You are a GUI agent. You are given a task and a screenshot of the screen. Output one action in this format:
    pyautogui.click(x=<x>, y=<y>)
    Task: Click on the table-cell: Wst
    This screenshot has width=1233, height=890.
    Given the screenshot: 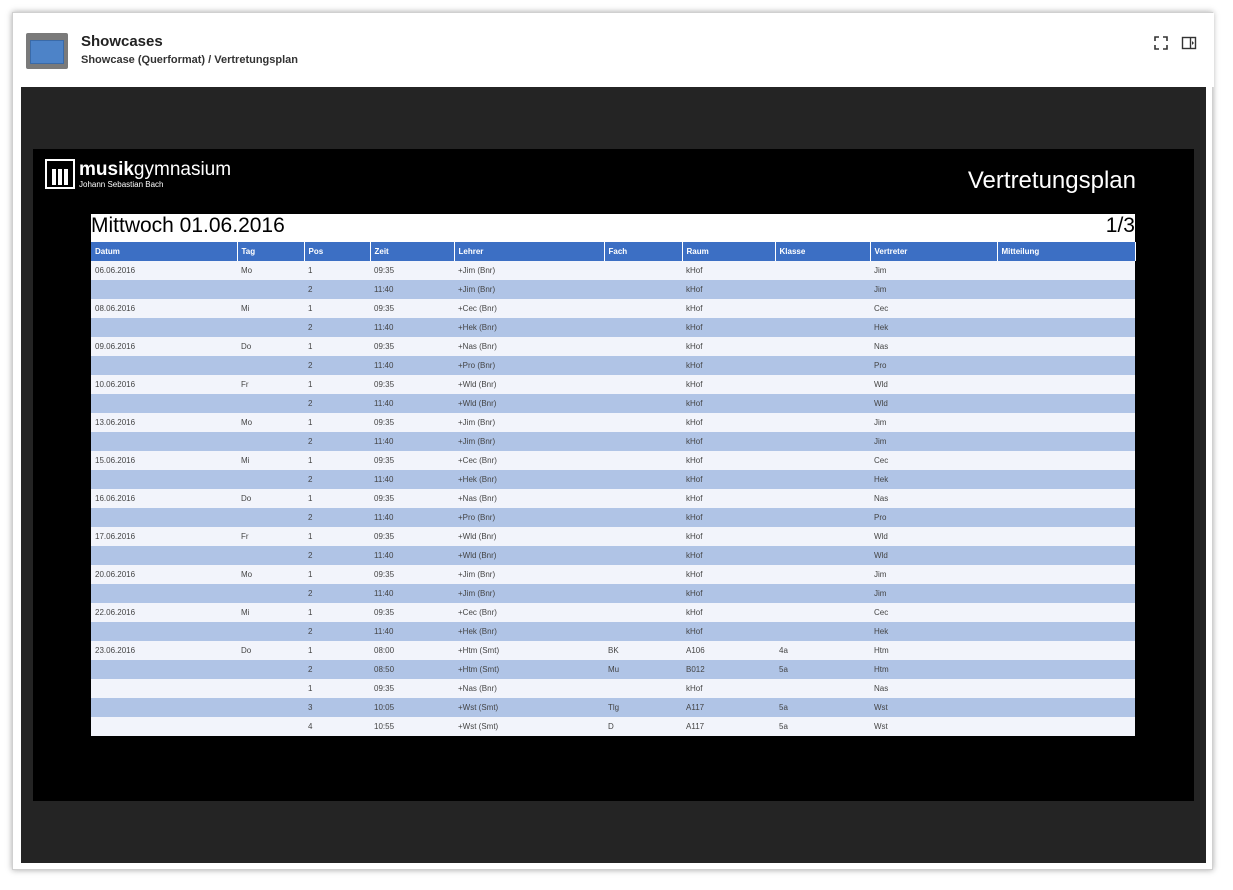 What is the action you would take?
    pyautogui.click(x=933, y=726)
    